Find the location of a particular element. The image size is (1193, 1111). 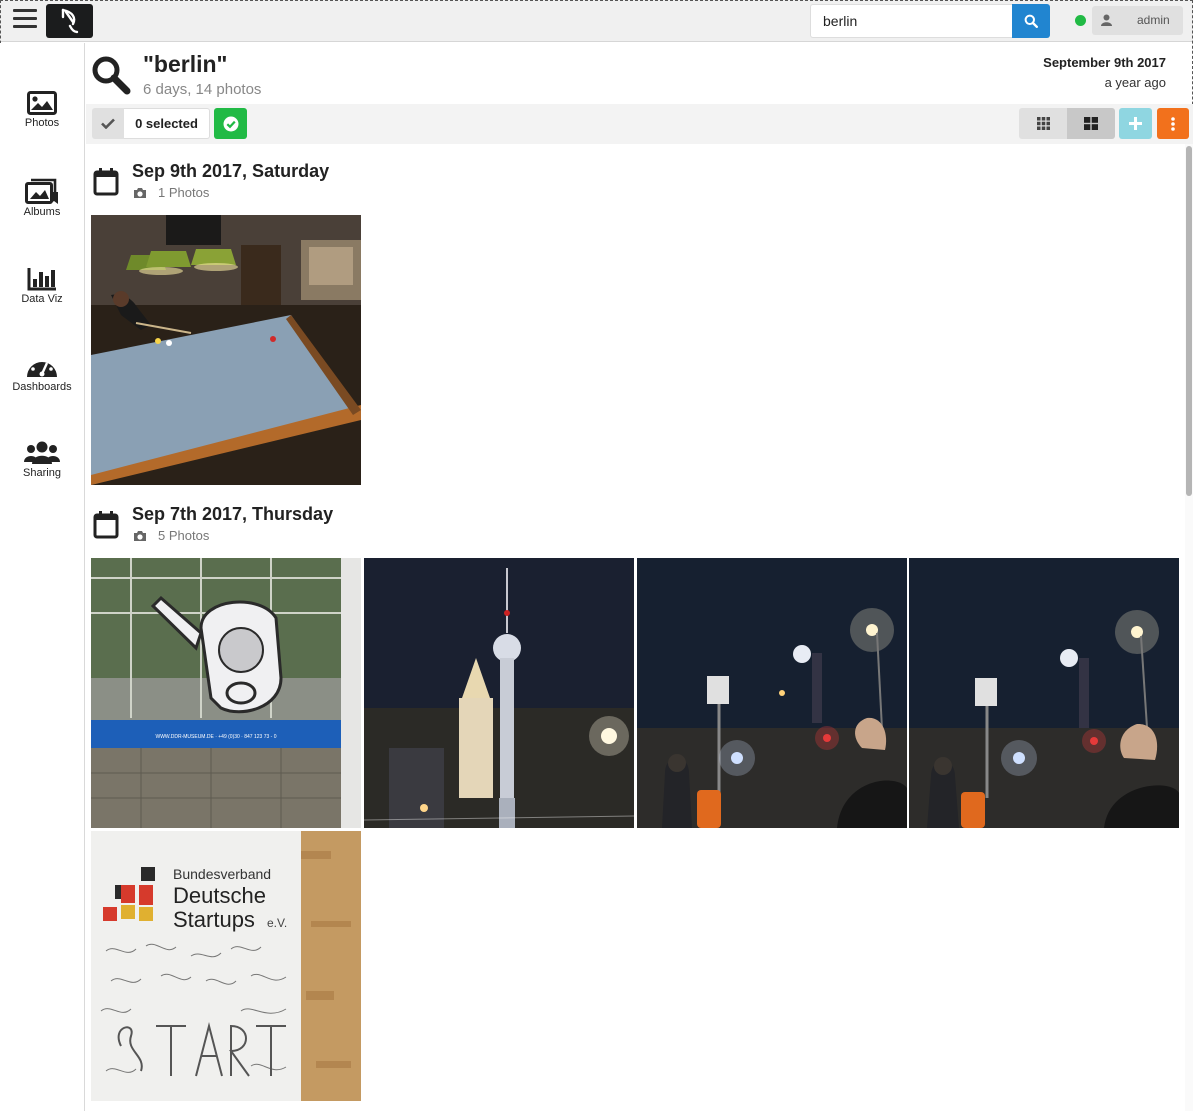

header-date: September 9th 2017 is located at coordinates (1104, 62).